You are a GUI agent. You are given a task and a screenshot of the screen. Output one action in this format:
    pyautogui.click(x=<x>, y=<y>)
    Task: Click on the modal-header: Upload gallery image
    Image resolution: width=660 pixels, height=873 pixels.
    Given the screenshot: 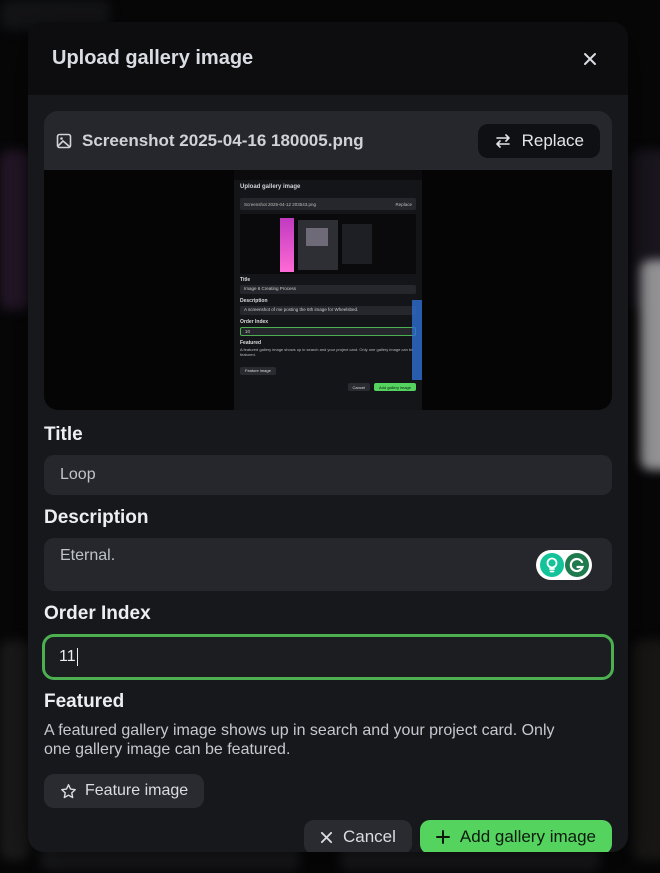 What is the action you would take?
    pyautogui.click(x=328, y=58)
    